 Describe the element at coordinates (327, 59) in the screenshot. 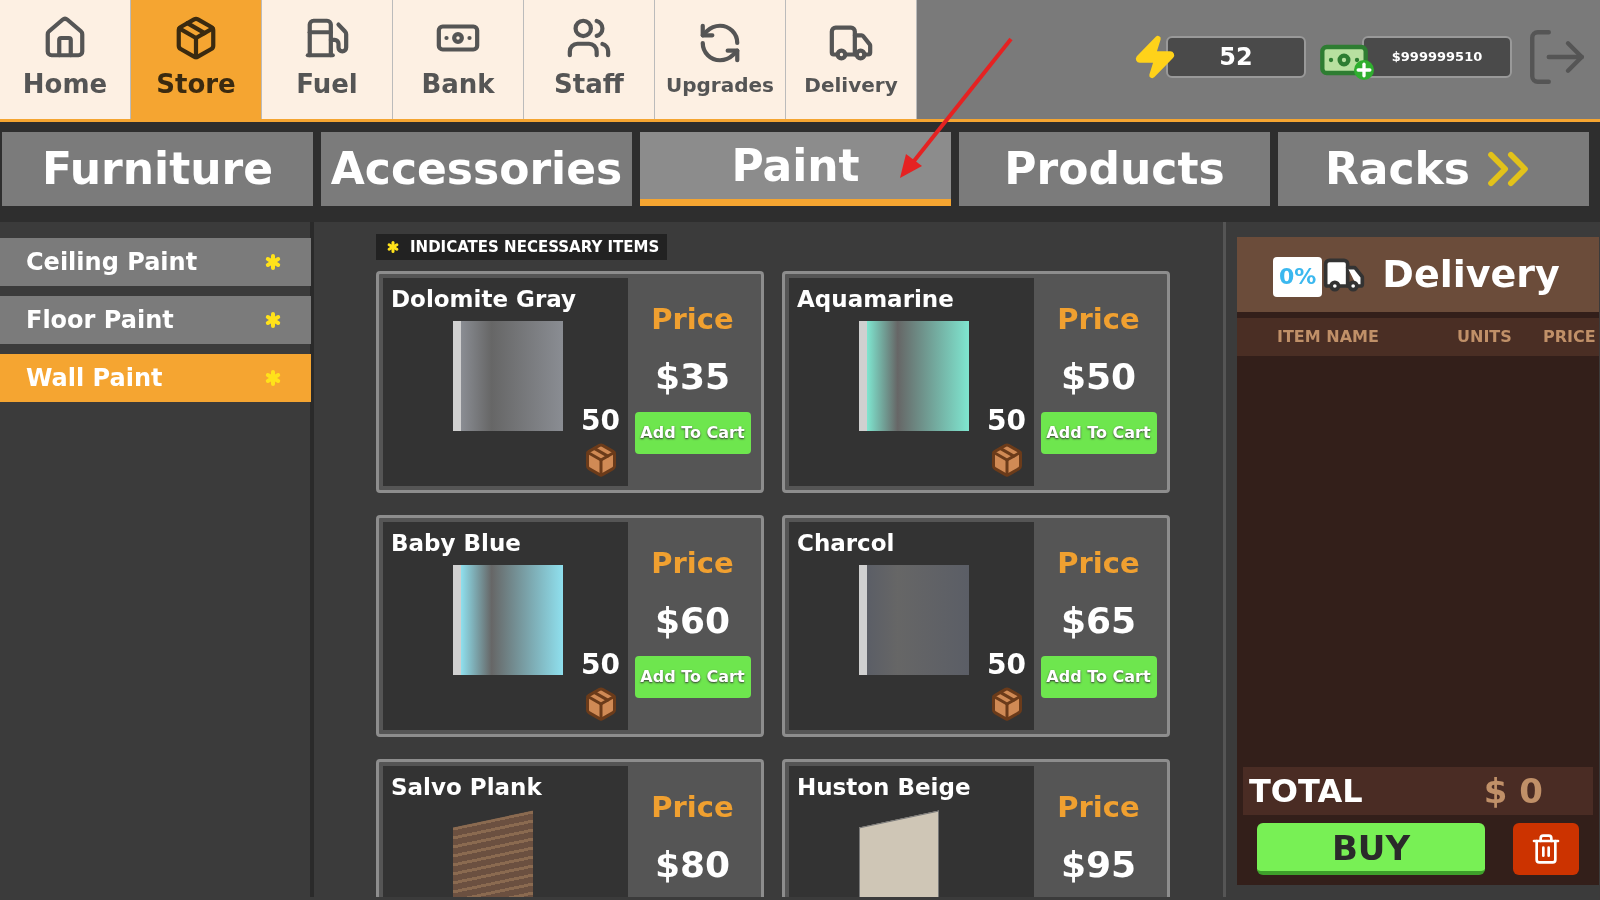

I see `nav-tab: Fuel` at that location.